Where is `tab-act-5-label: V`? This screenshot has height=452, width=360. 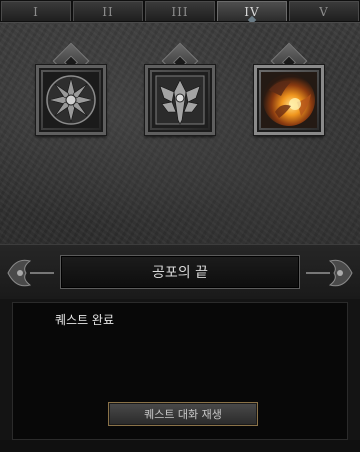 tab-act-5-label: V is located at coordinates (324, 11).